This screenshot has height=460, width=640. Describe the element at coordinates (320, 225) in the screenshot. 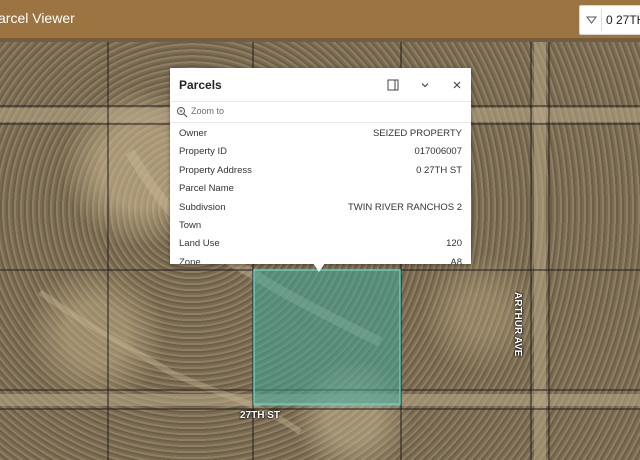

I see `table-row: Town` at that location.